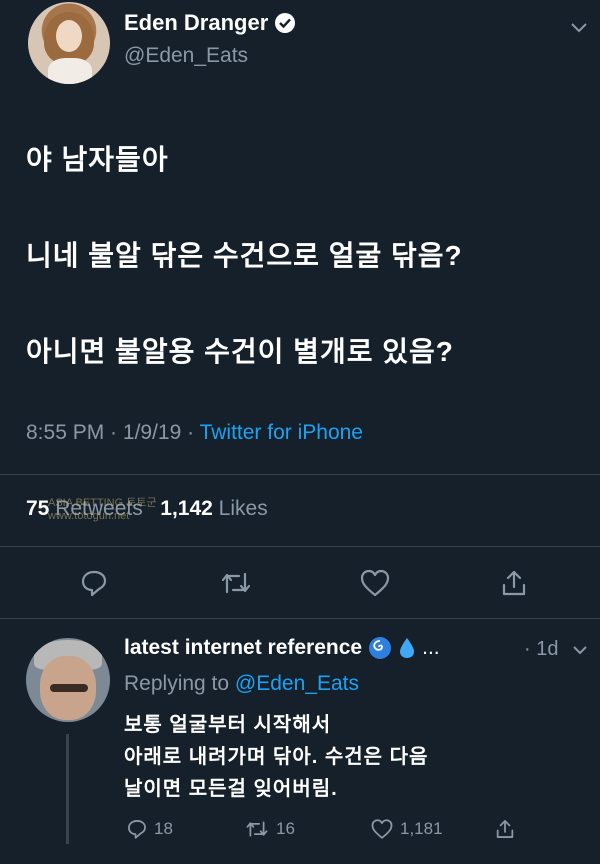 The image size is (600, 864). What do you see at coordinates (240, 351) in the screenshot?
I see `tweet-text-line-3: 아니면 불알용 수건이 별개로 있음?` at bounding box center [240, 351].